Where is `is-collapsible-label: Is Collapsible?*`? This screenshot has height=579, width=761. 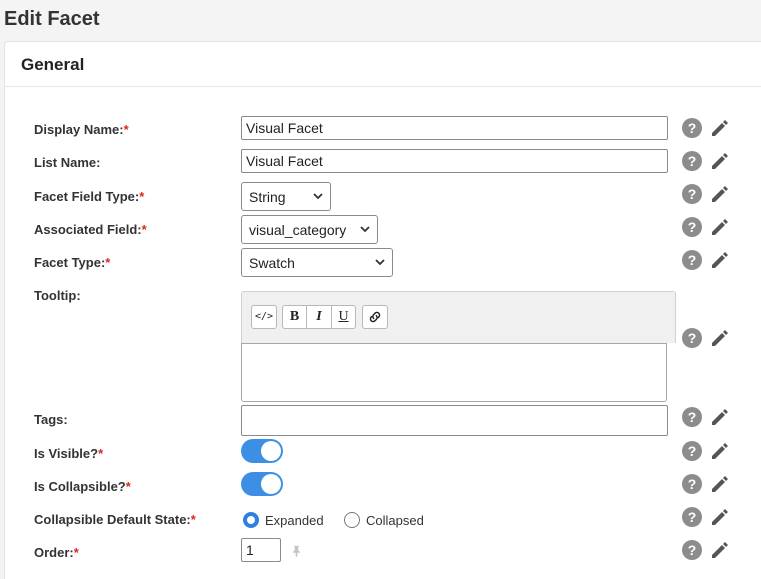 is-collapsible-label: Is Collapsible?* is located at coordinates (82, 486).